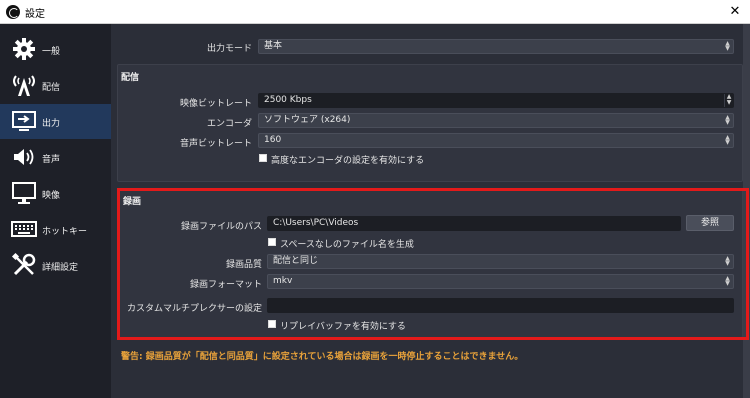  What do you see at coordinates (60, 268) in the screenshot?
I see `sidebar-item-label: 詳細設定` at bounding box center [60, 268].